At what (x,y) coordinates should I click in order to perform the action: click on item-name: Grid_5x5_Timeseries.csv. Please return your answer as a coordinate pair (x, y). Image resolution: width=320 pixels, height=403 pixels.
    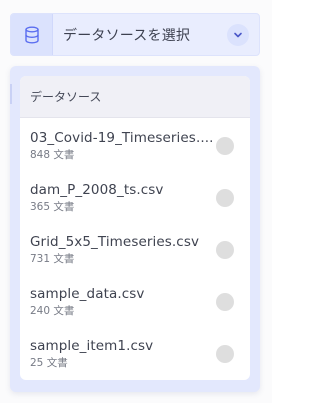
    Looking at the image, I should click on (115, 242).